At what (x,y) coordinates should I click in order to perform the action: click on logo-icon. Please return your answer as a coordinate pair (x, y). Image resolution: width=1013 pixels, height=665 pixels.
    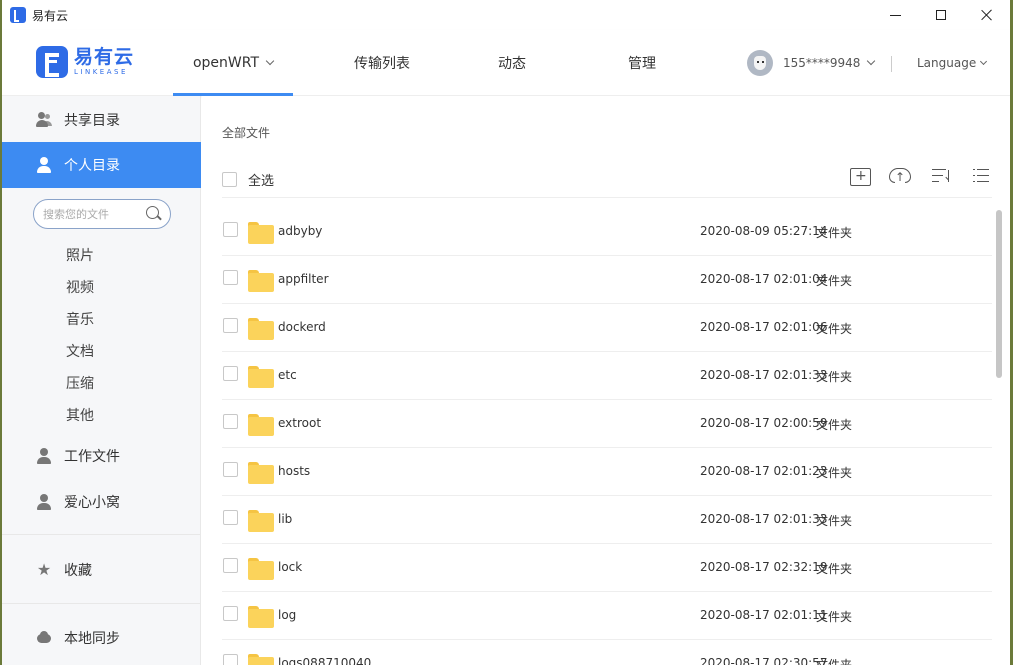
    Looking at the image, I should click on (52, 62).